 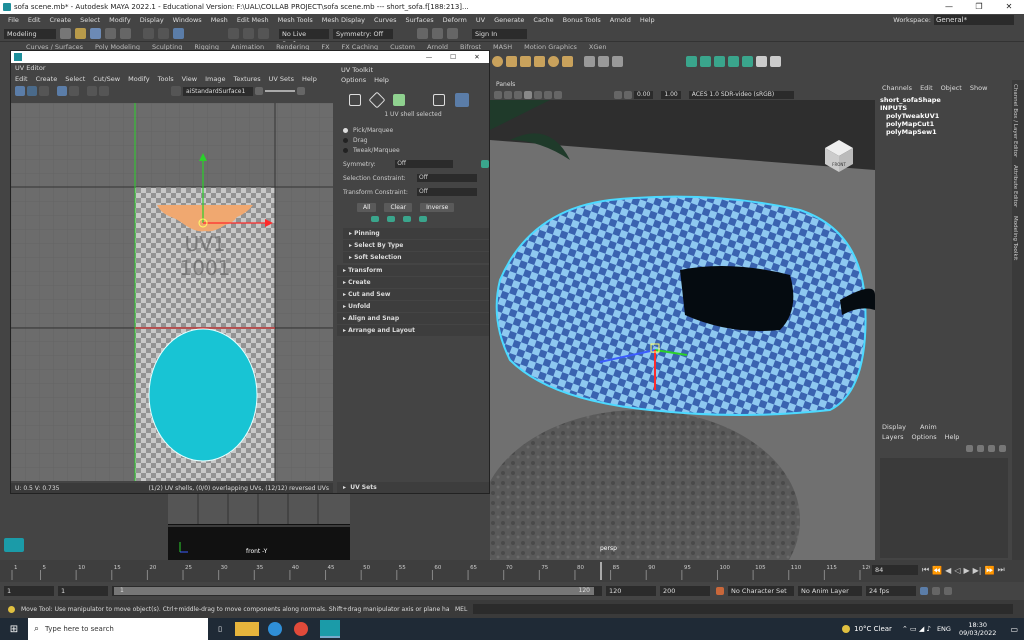 I want to click on symmetry-axis-icon, so click(x=485, y=164).